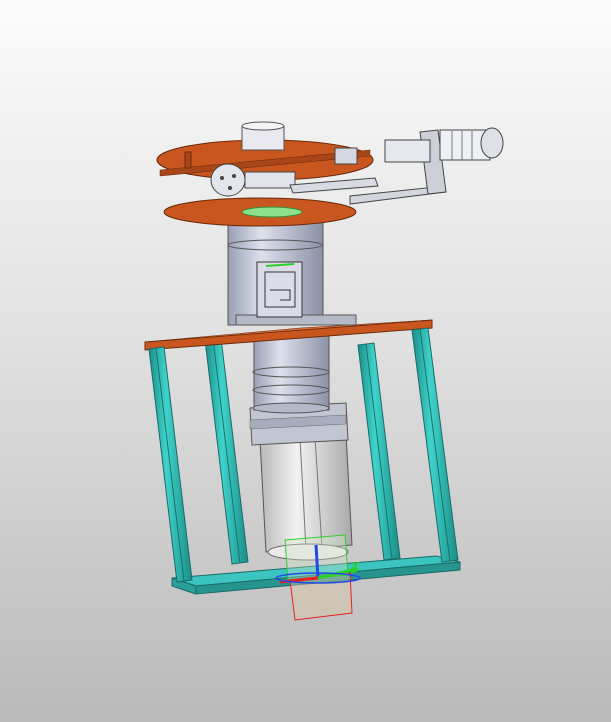 Image resolution: width=611 pixels, height=722 pixels. Describe the element at coordinates (263, 136) in the screenshot. I see `top-cylinder` at that location.